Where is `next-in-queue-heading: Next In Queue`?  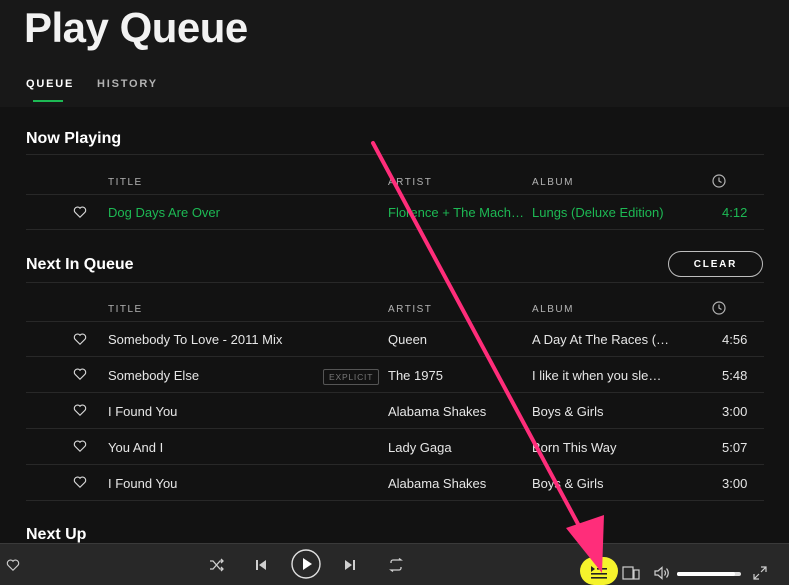
next-in-queue-heading: Next In Queue is located at coordinates (80, 264).